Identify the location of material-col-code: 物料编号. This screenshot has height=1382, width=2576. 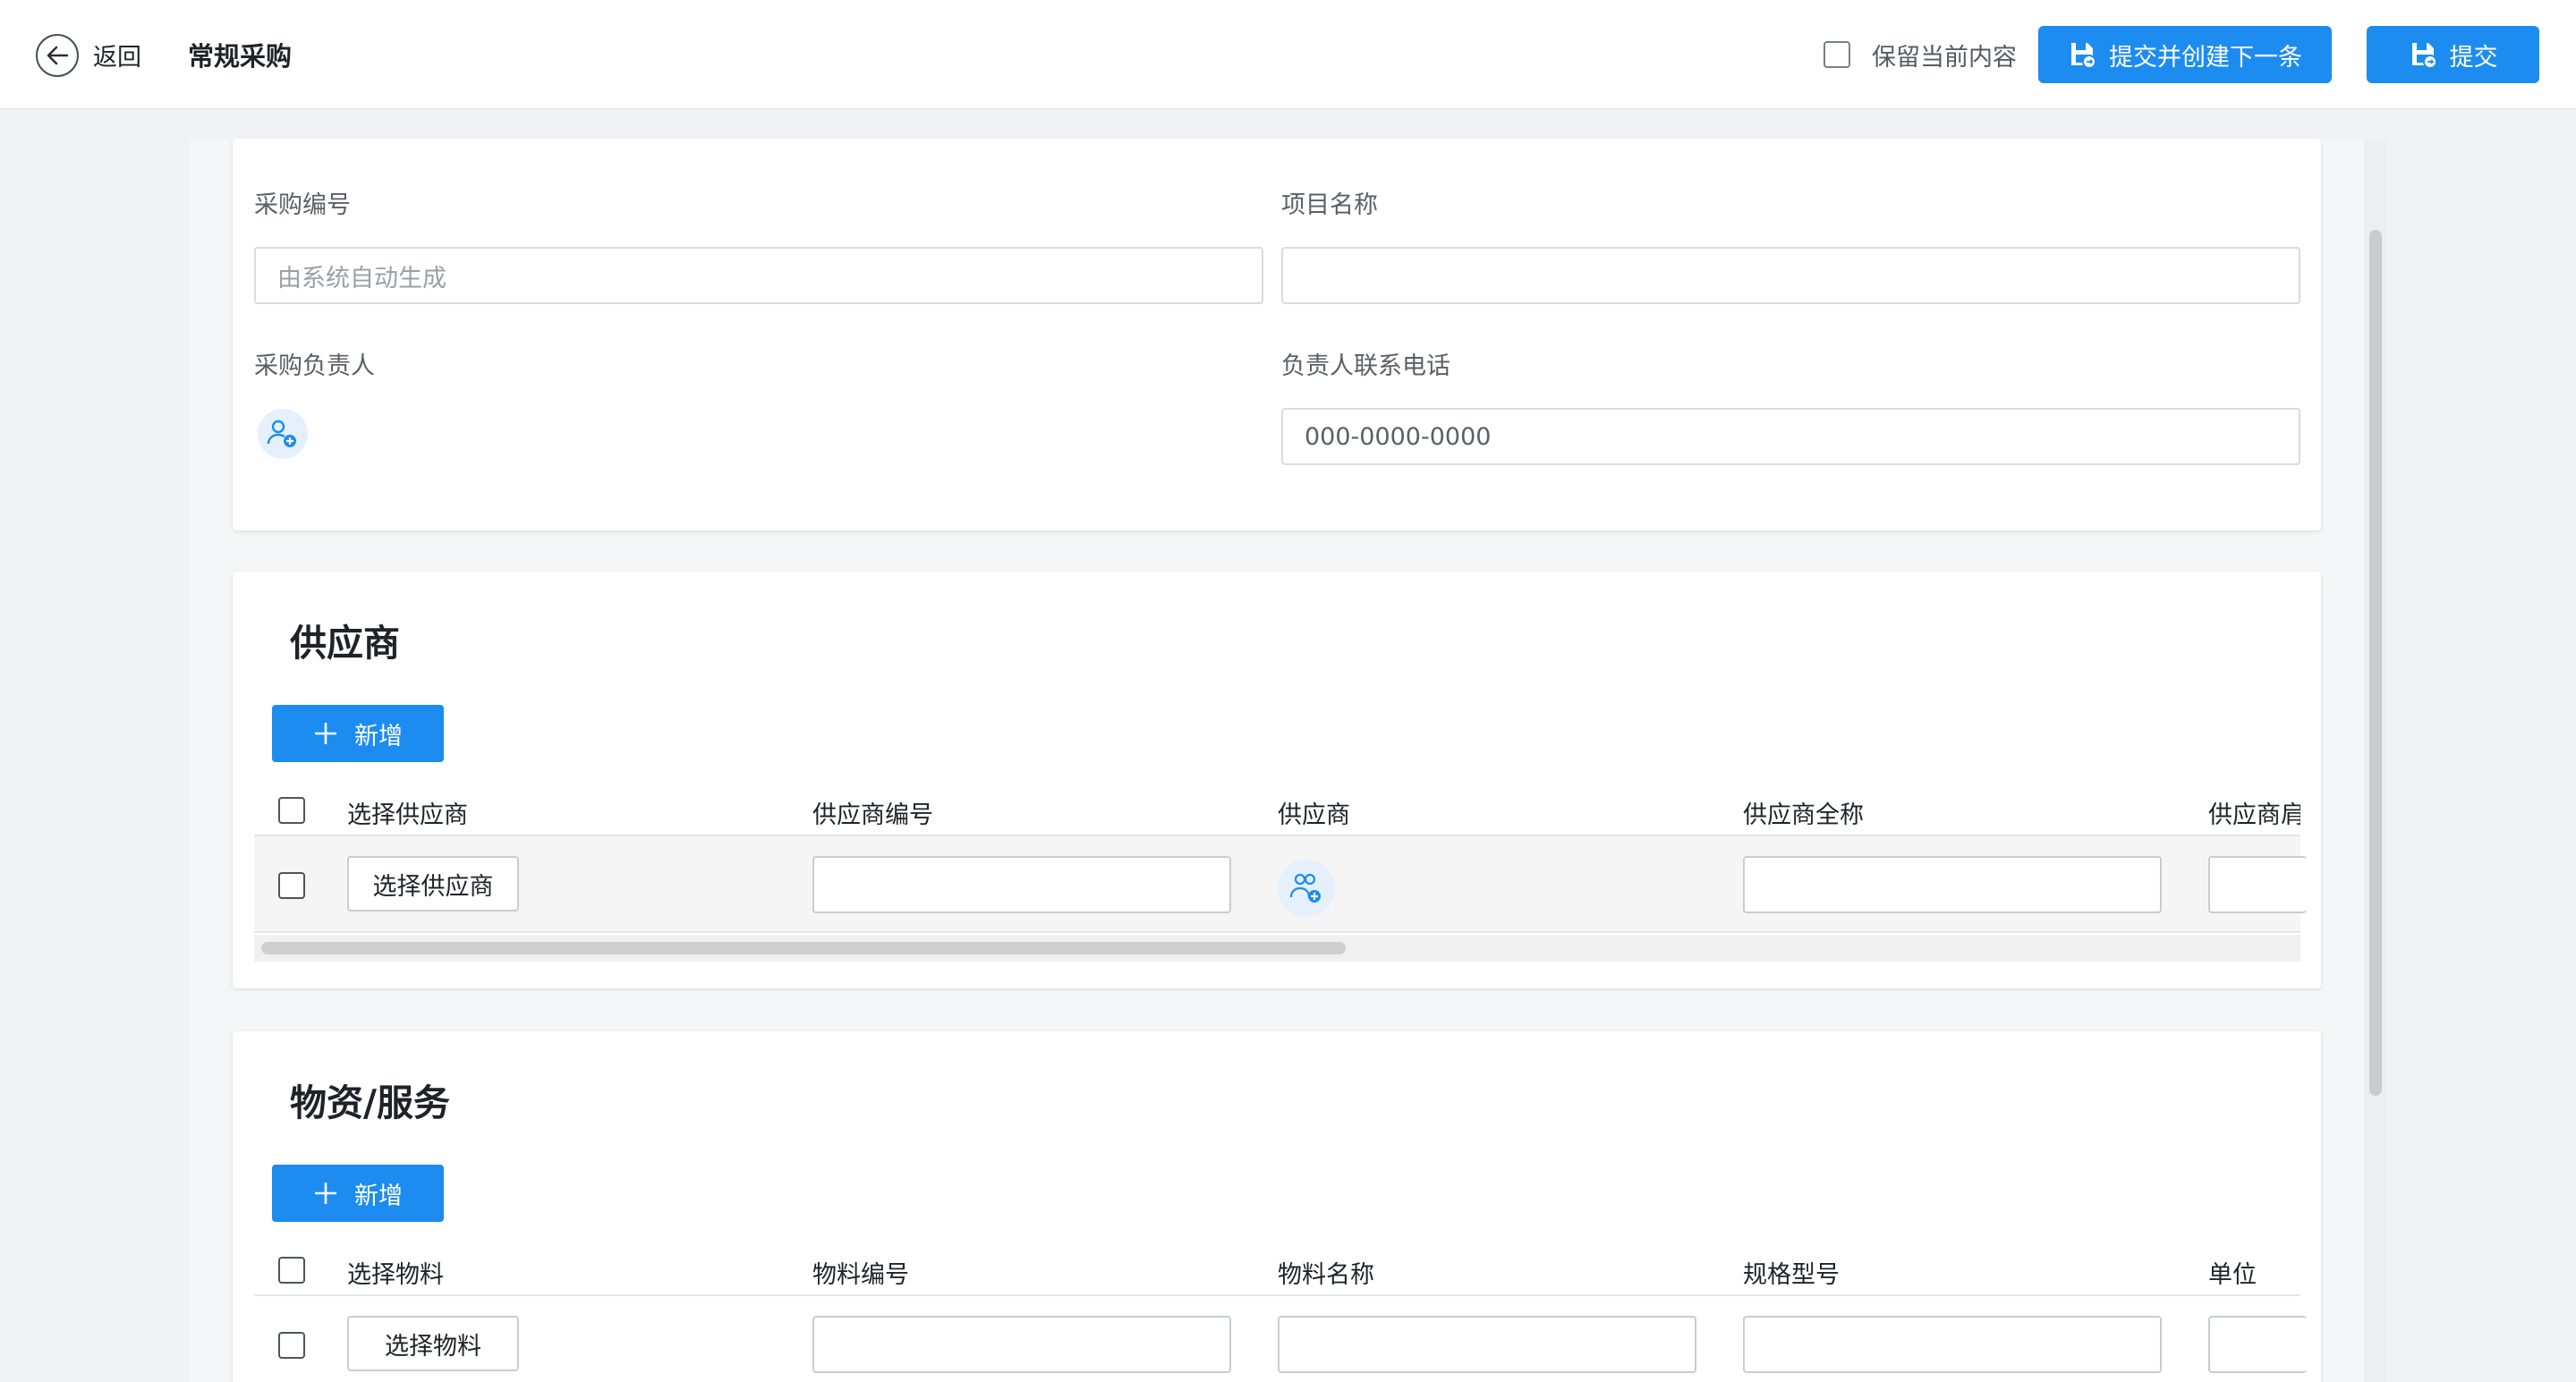
(860, 1275).